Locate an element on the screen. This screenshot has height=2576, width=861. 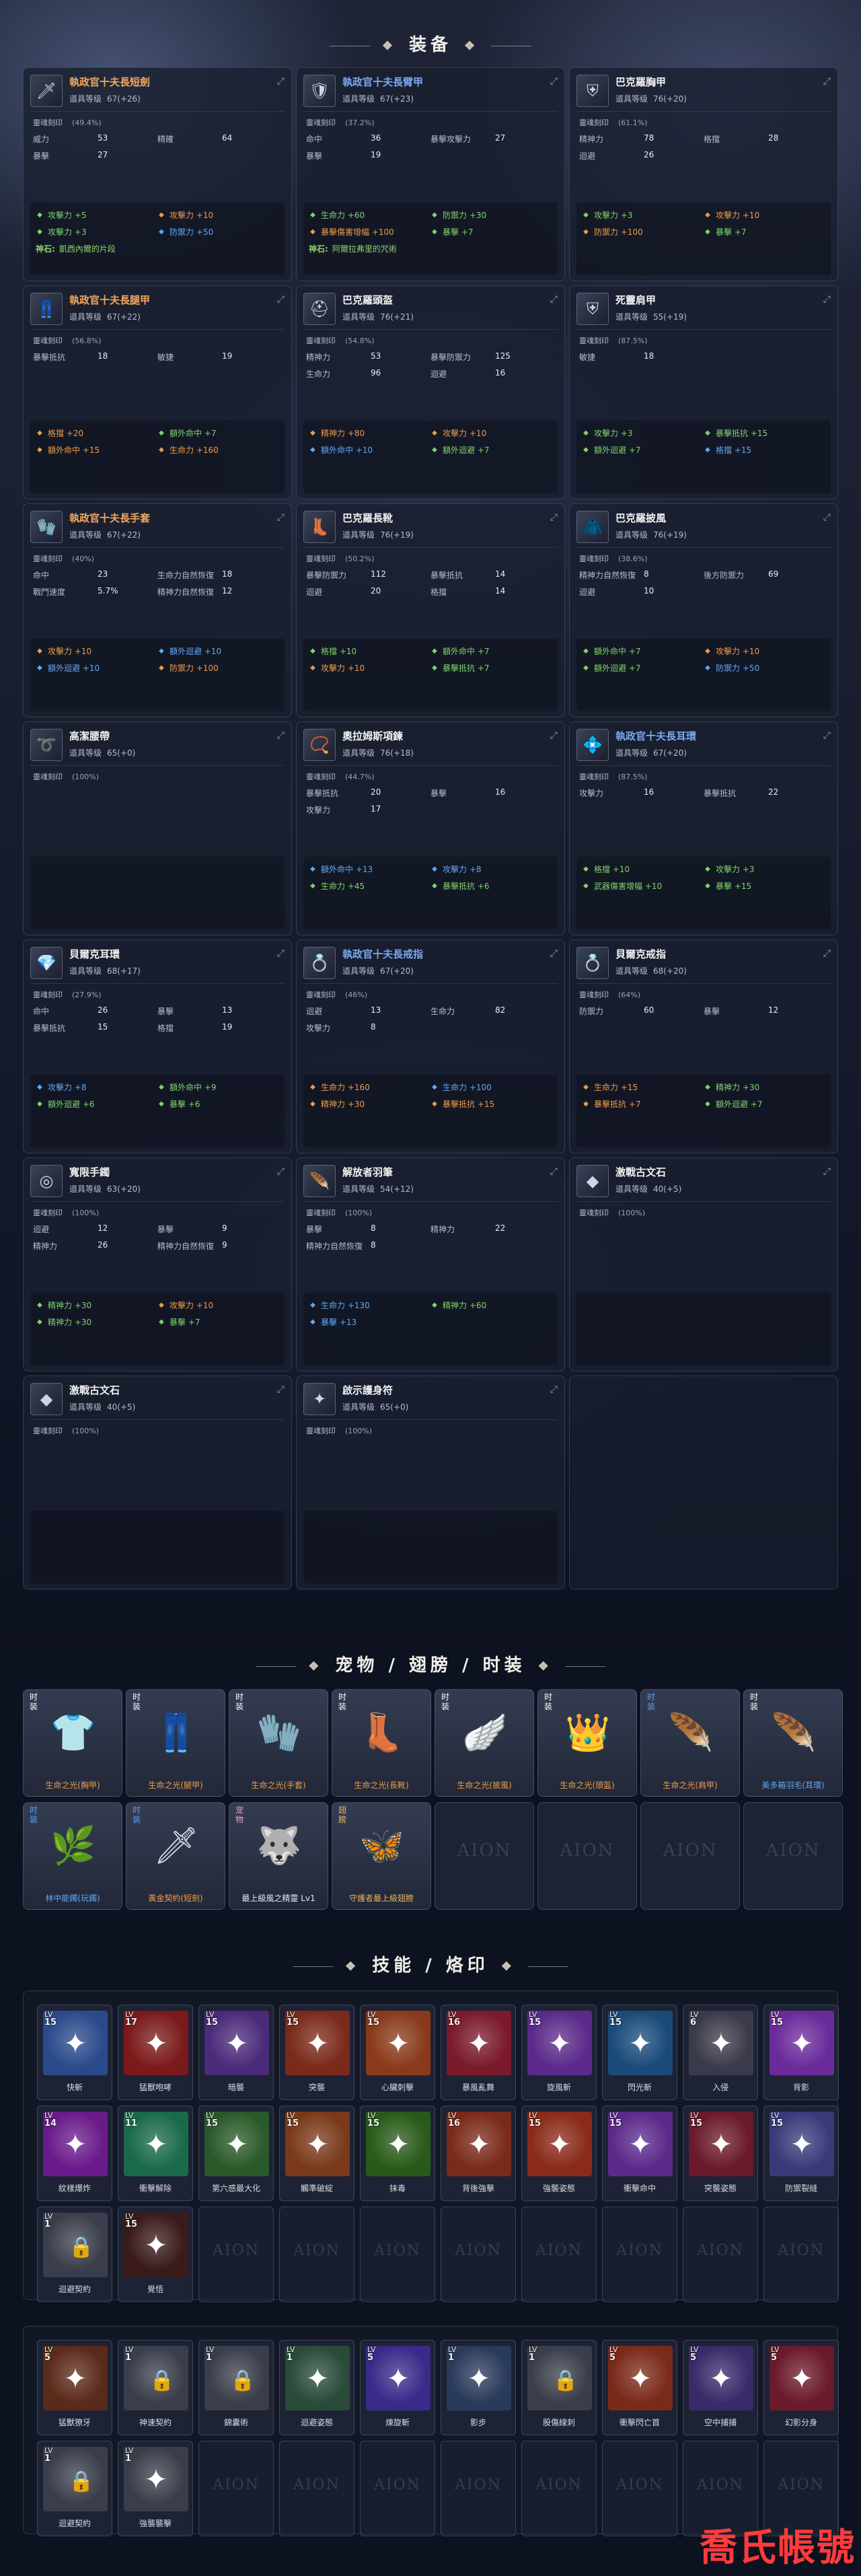
skill-card: ✦ LV 1 迴避姿態 is located at coordinates (316, 2387).